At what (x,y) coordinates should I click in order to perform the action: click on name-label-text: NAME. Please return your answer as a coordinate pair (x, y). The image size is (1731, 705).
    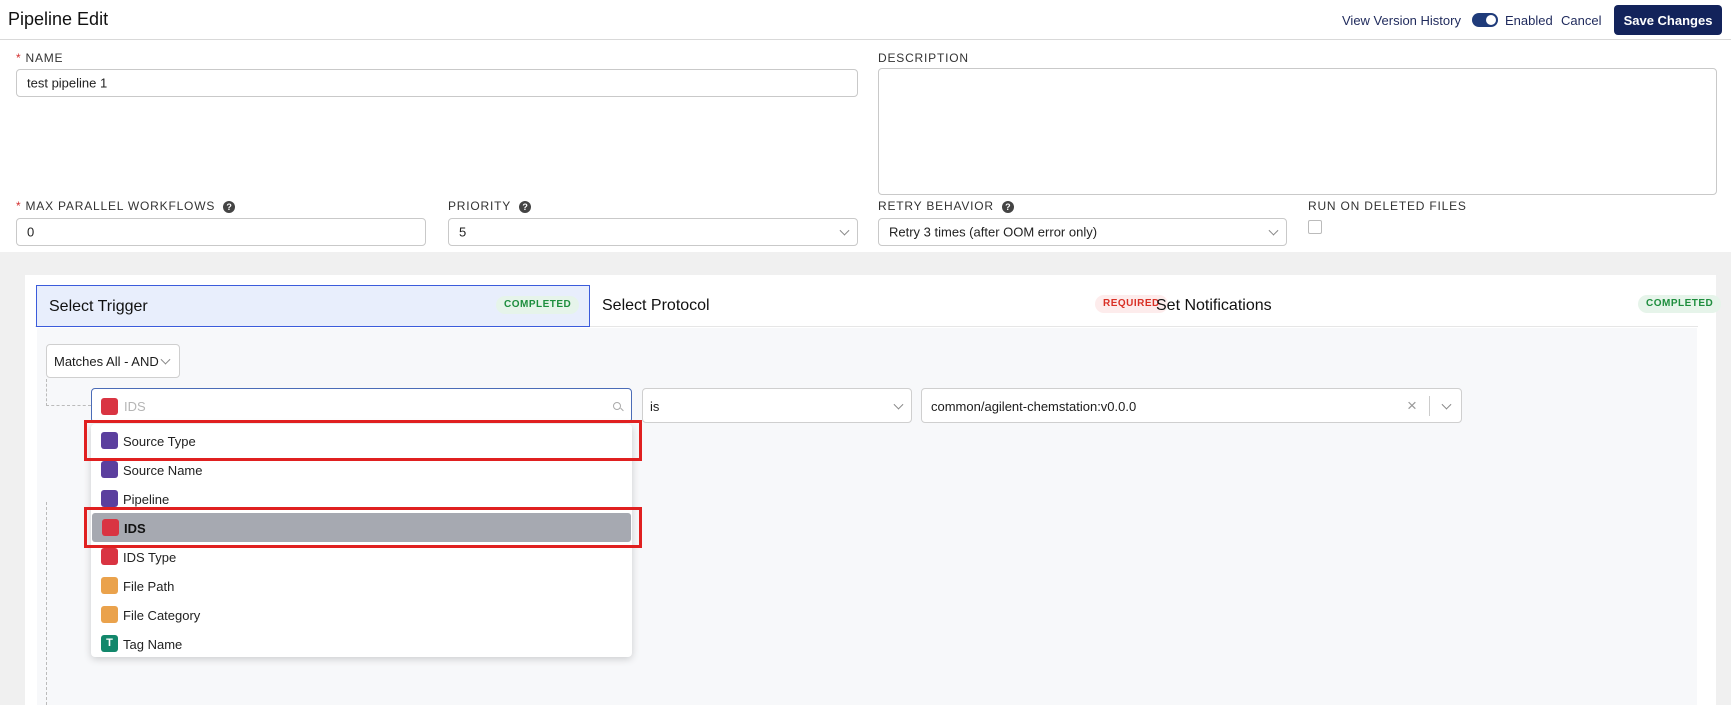
    Looking at the image, I should click on (44, 58).